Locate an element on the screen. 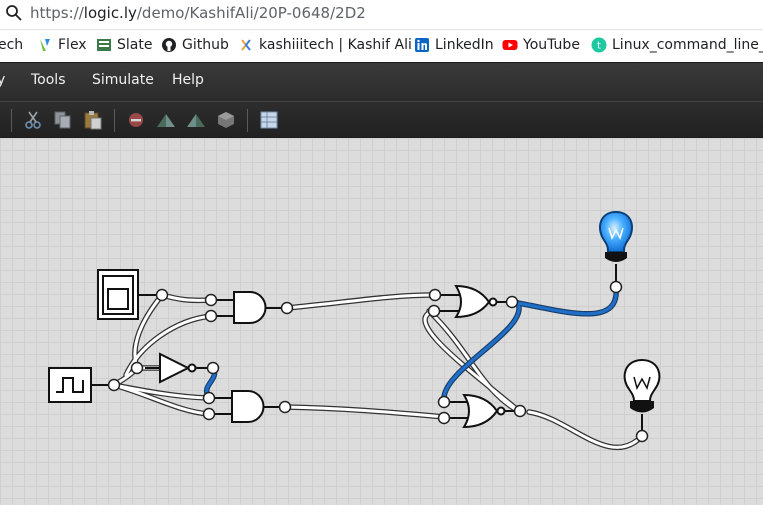 Image resolution: width=763 pixels, height=505 pixels. menu-bar: y Tools Simulate Help is located at coordinates (381, 82).